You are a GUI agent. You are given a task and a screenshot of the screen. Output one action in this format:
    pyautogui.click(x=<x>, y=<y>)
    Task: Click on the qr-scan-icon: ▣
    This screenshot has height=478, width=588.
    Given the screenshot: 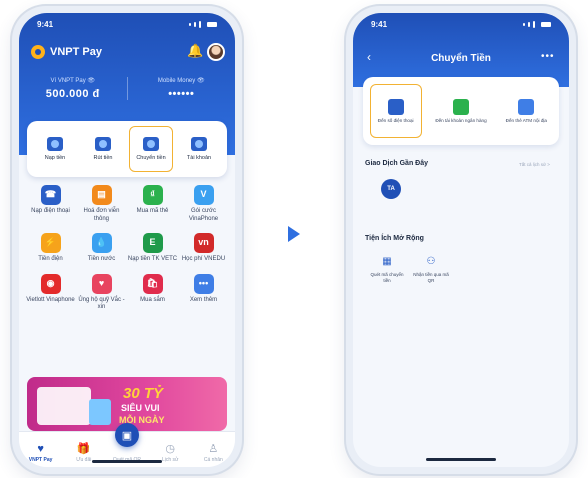 What is the action you would take?
    pyautogui.click(x=127, y=435)
    